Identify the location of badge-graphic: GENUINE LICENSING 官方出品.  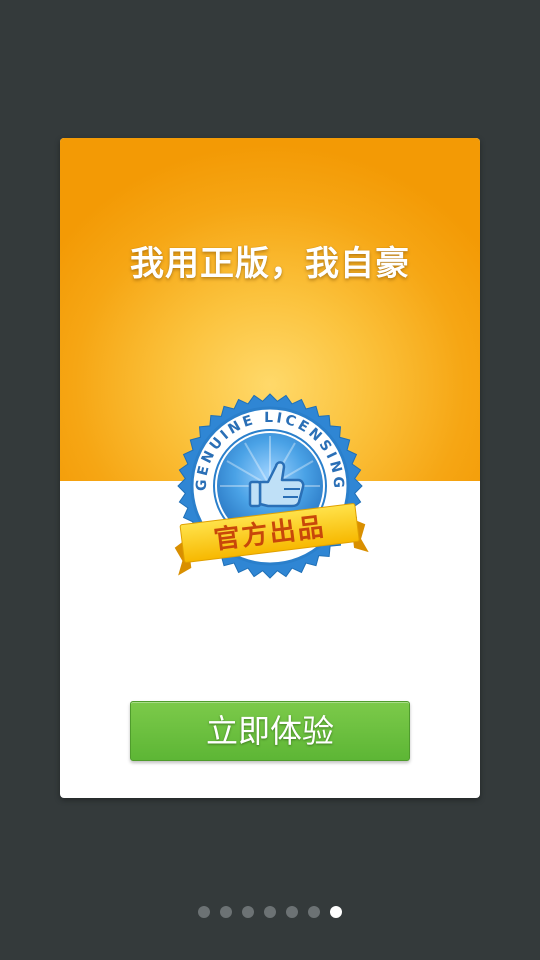
(271, 486).